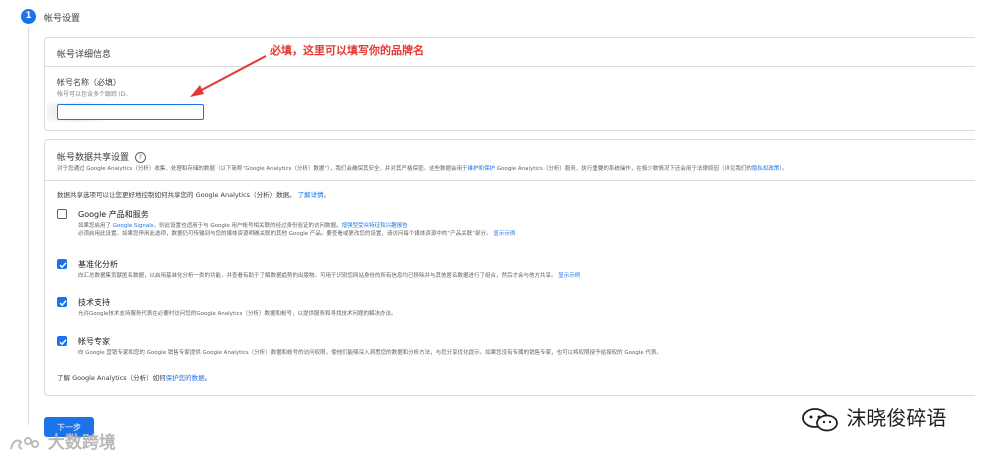  I want to click on account-name-field, so click(130, 114).